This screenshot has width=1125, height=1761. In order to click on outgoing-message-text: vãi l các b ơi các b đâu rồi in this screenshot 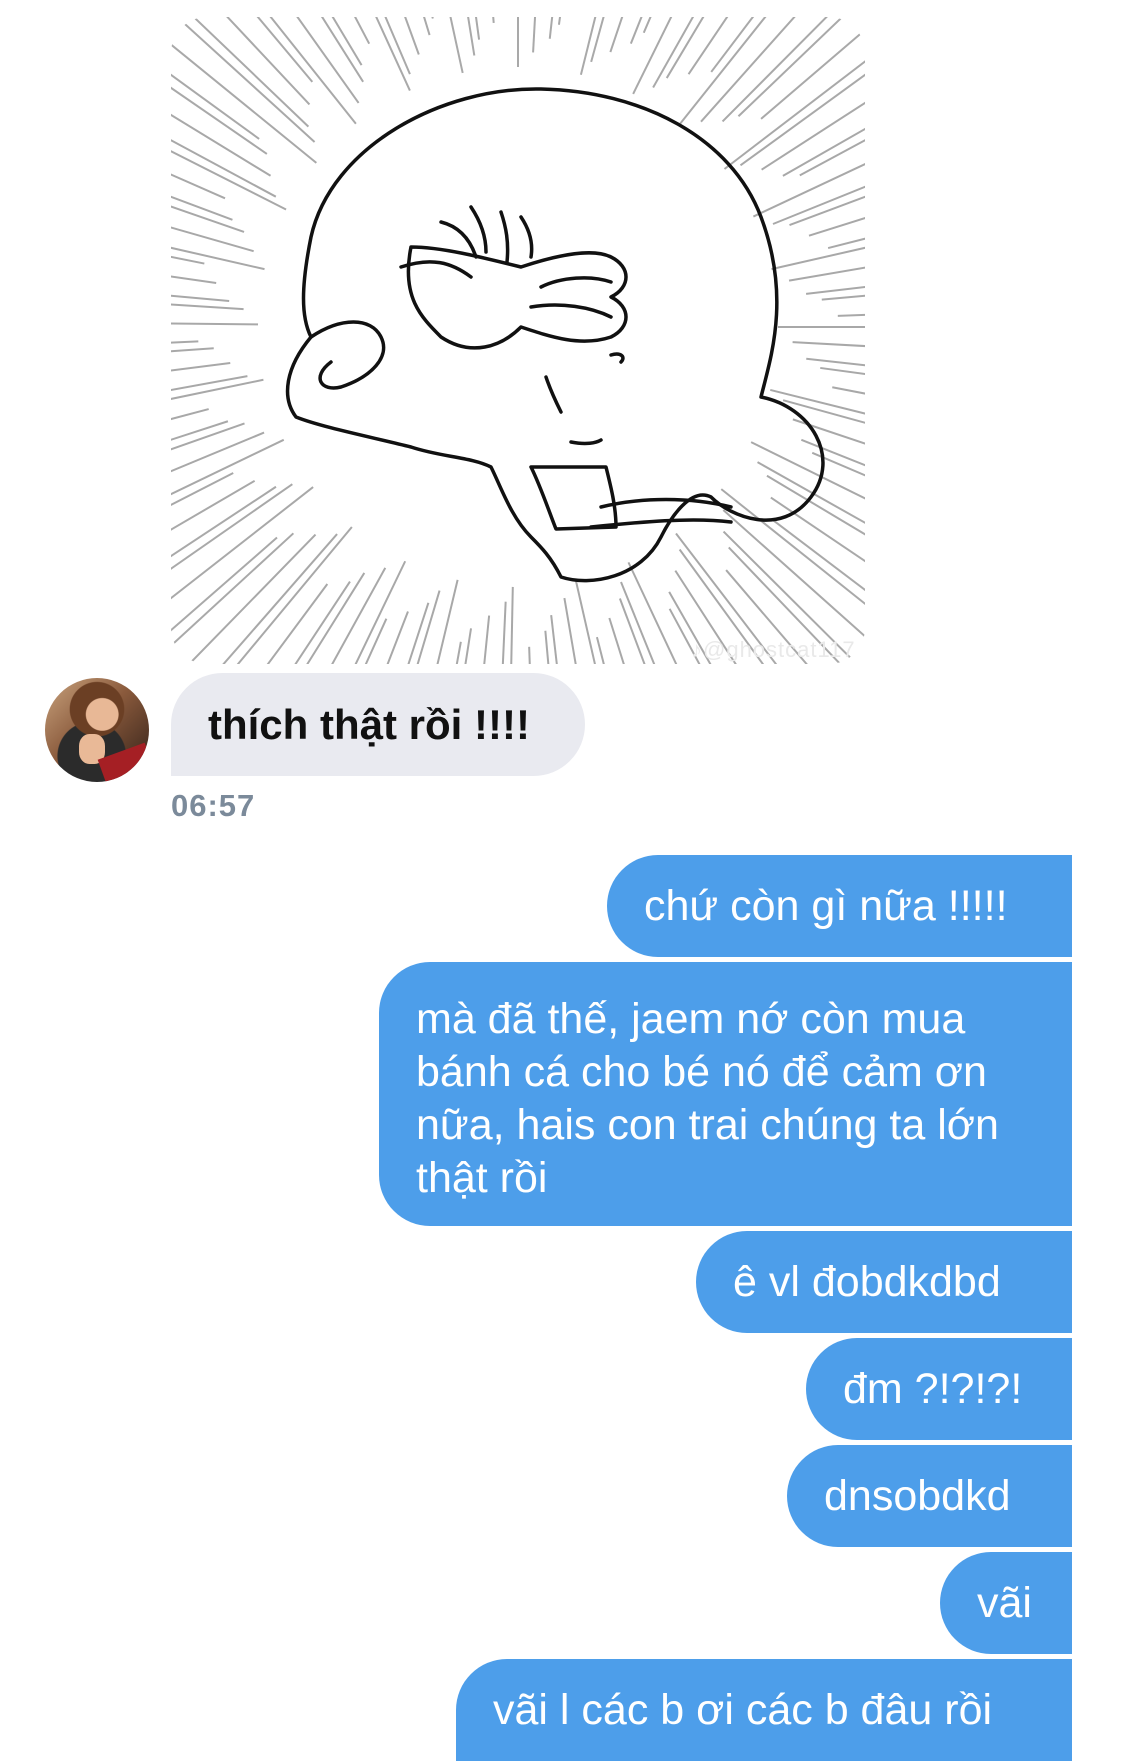, I will do `click(743, 1709)`.